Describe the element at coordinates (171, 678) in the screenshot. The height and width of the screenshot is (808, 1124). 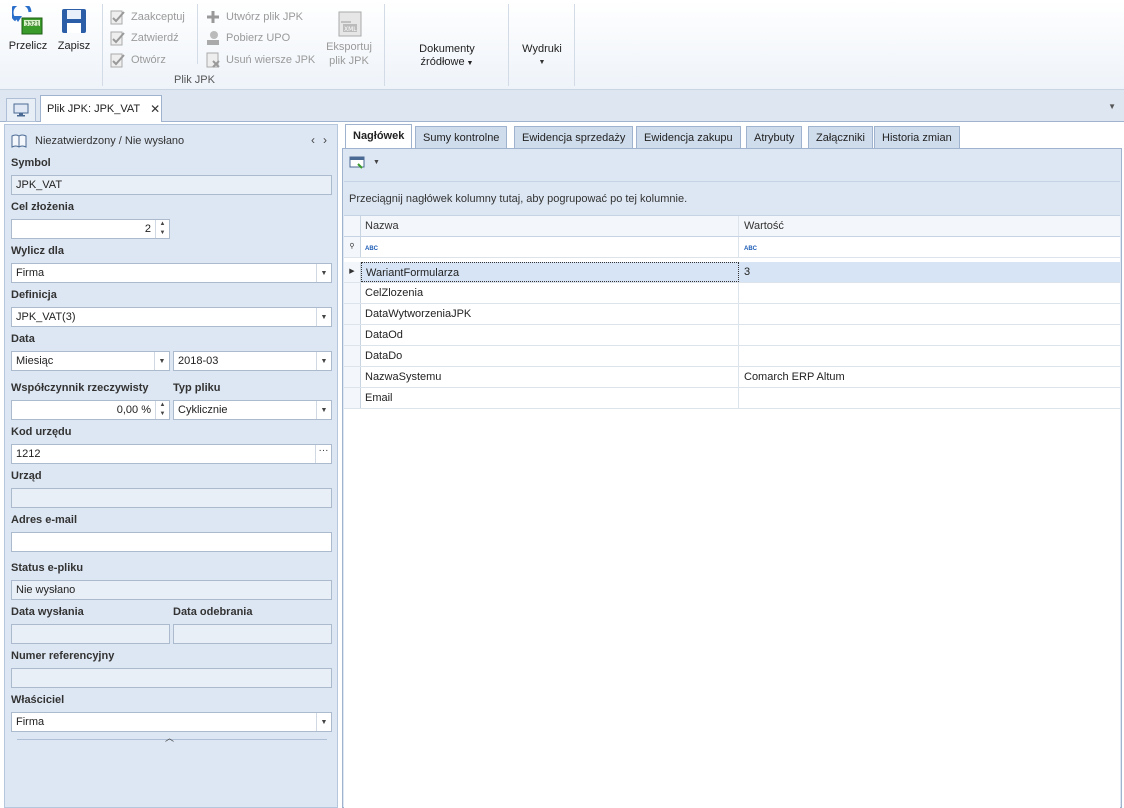
I see `numer-referencyjny-field` at that location.